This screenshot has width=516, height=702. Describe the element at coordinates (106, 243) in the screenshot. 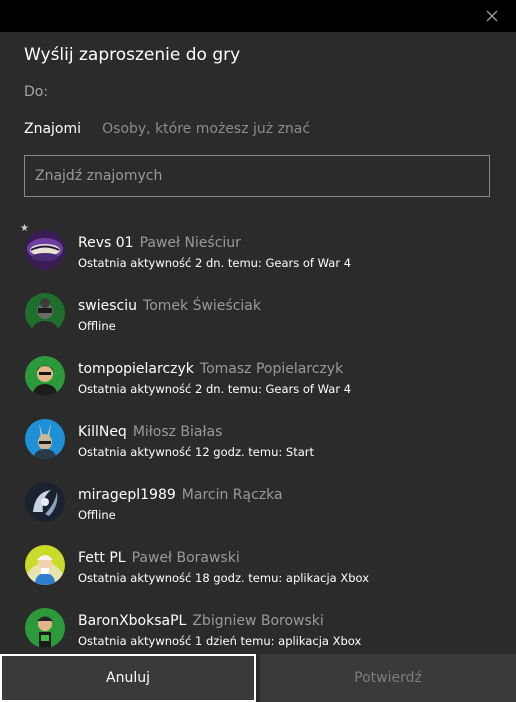

I see `gamertag: Revs 01` at that location.